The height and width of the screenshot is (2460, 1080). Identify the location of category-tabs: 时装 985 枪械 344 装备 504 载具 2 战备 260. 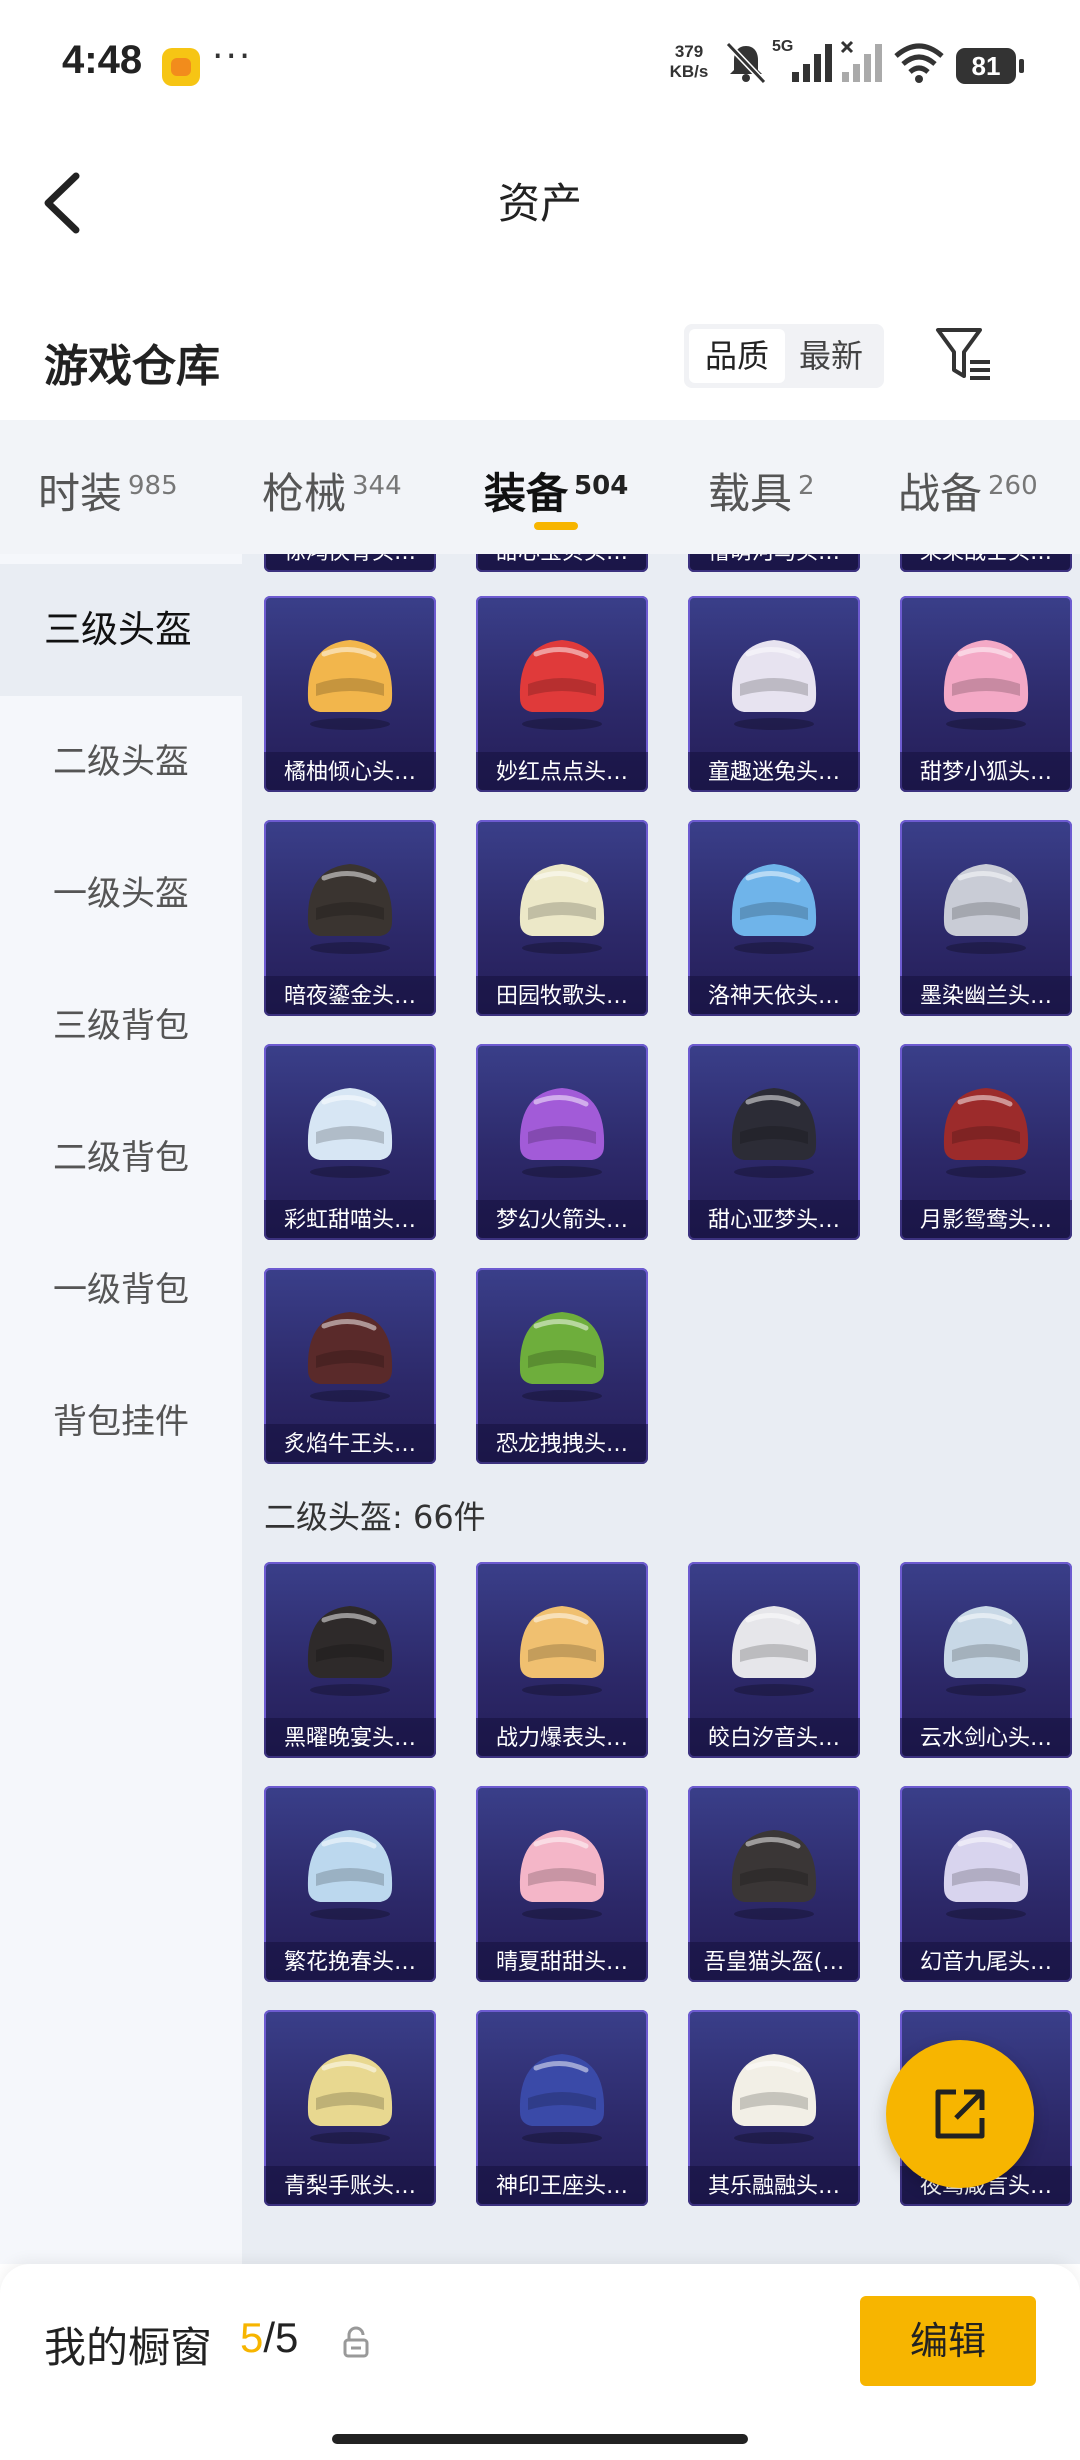
(540, 487).